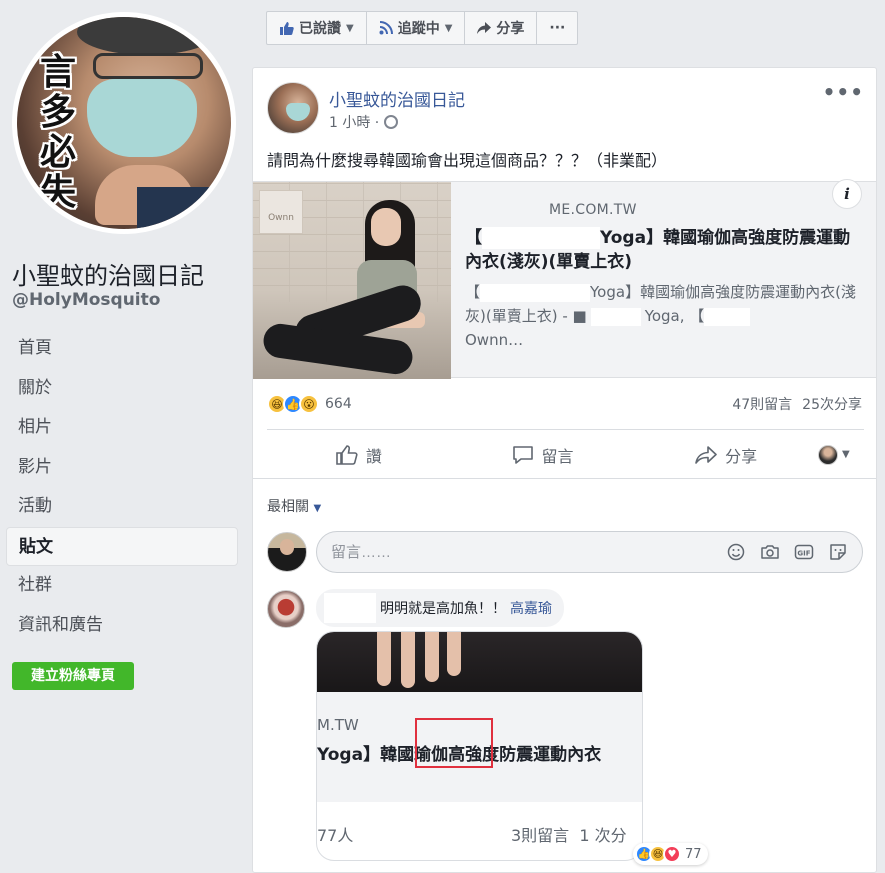 The width and height of the screenshot is (885, 873). I want to click on page-nav: 首頁 關於 相片 影片 活動 貼文 社群 資訊和廣告, so click(122, 487).